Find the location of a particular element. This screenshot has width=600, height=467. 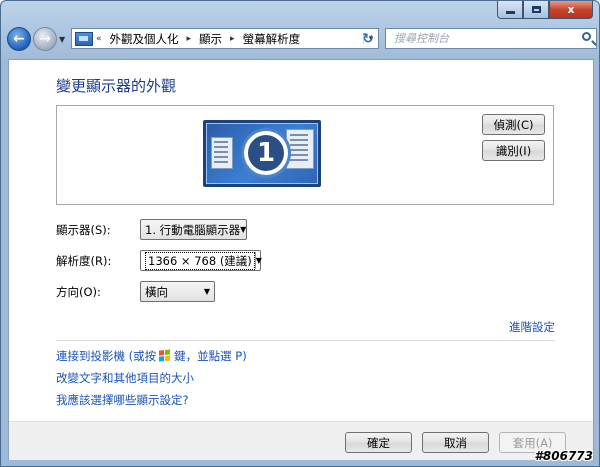

search-icon is located at coordinates (586, 36).